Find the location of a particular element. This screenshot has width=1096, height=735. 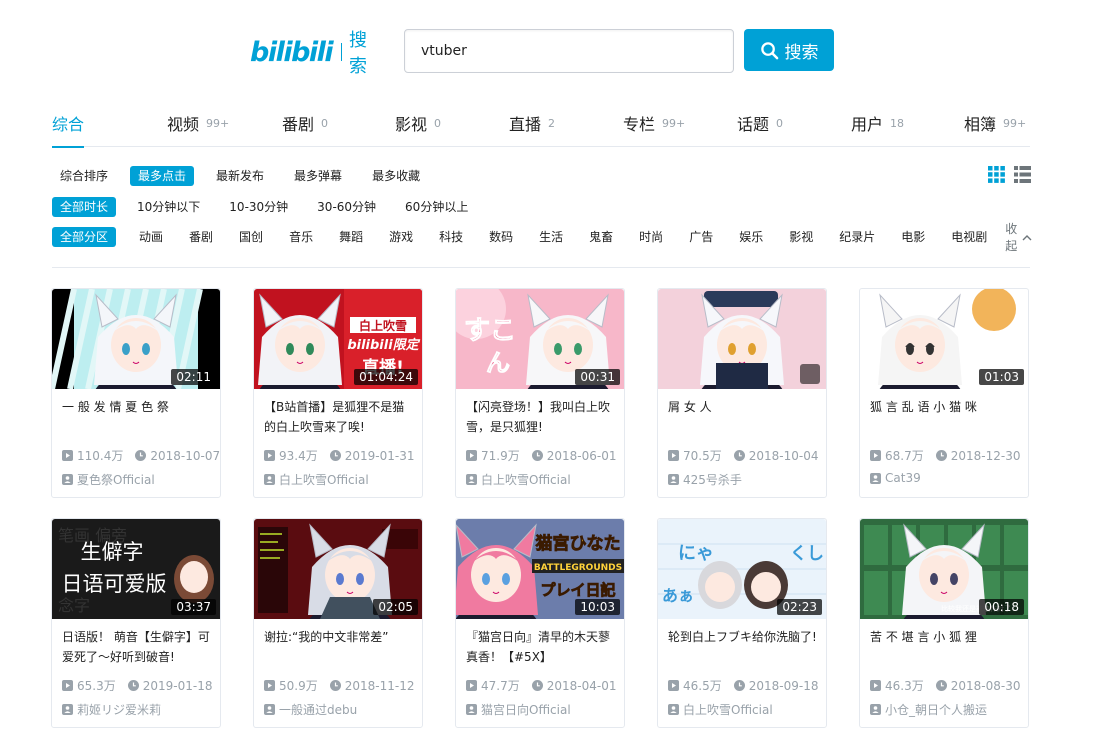

play-count-icon is located at coordinates (269, 455).